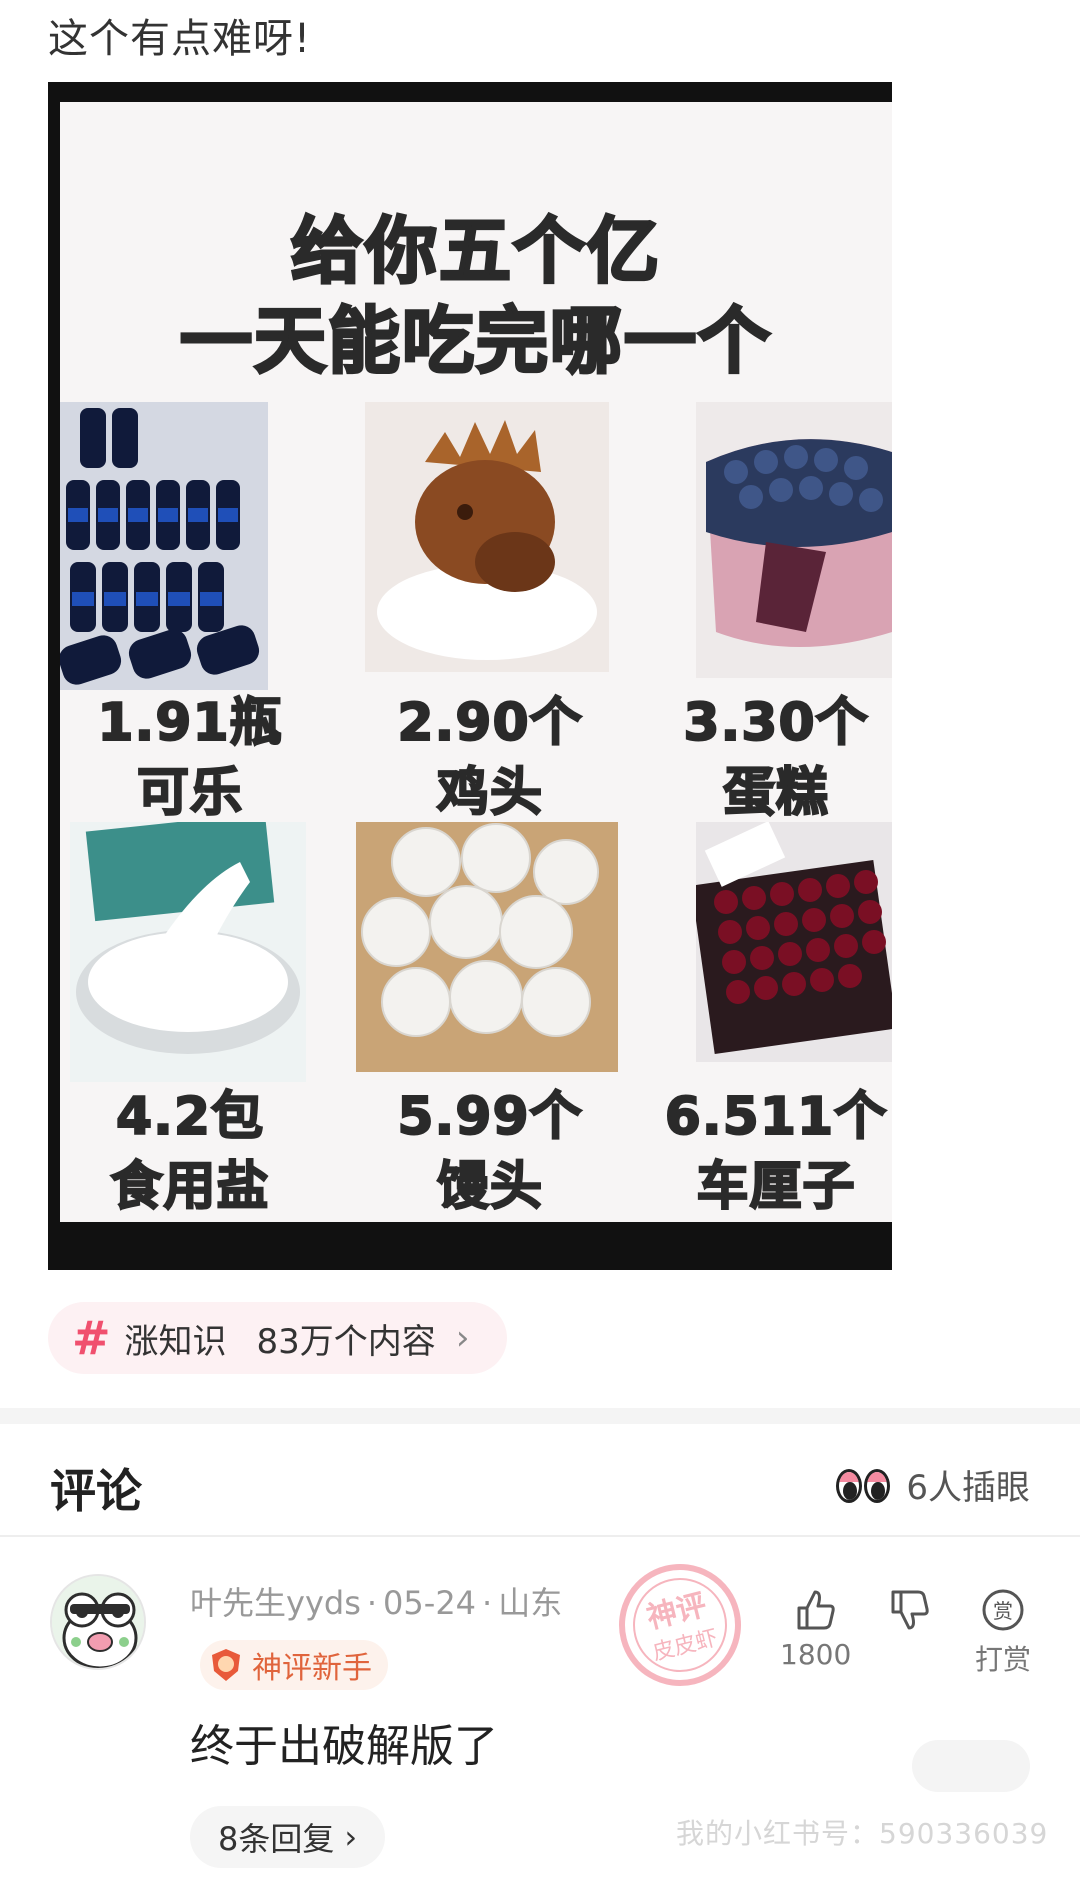 This screenshot has height=1879, width=1080. What do you see at coordinates (190, 1117) in the screenshot?
I see `item-amount: 4.2包` at bounding box center [190, 1117].